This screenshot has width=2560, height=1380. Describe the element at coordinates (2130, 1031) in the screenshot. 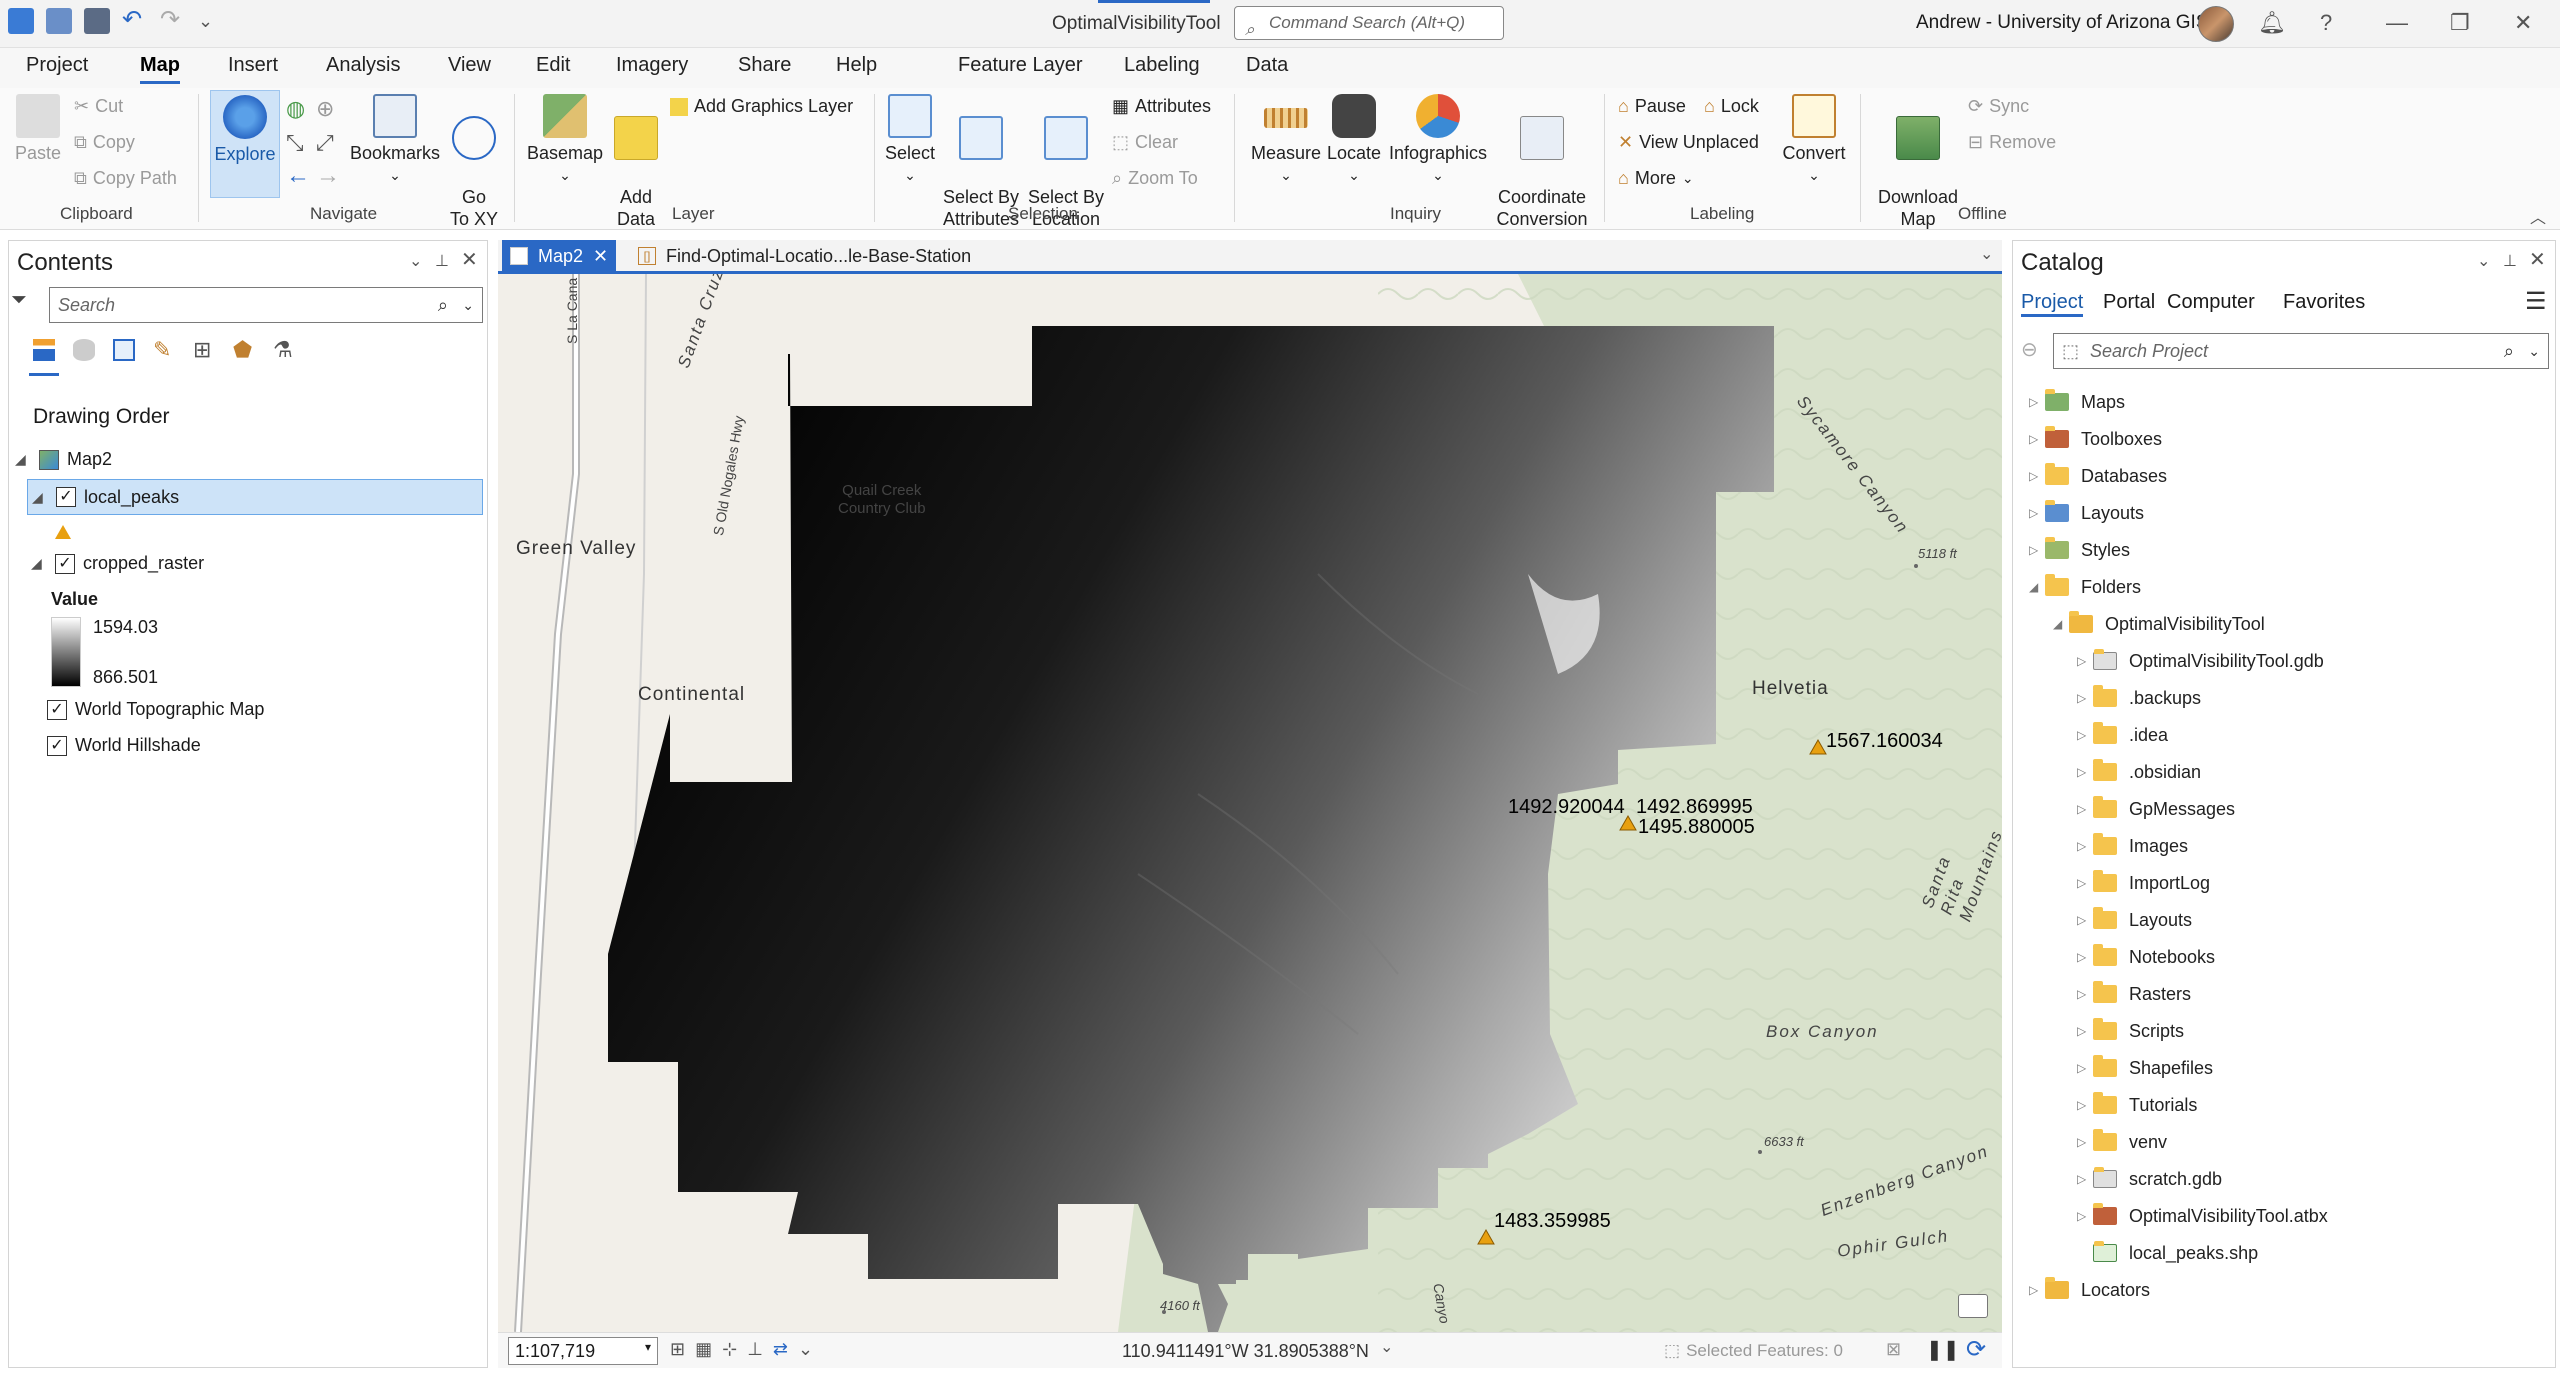

I see `catalog-item-folder: ▷ Scripts` at that location.